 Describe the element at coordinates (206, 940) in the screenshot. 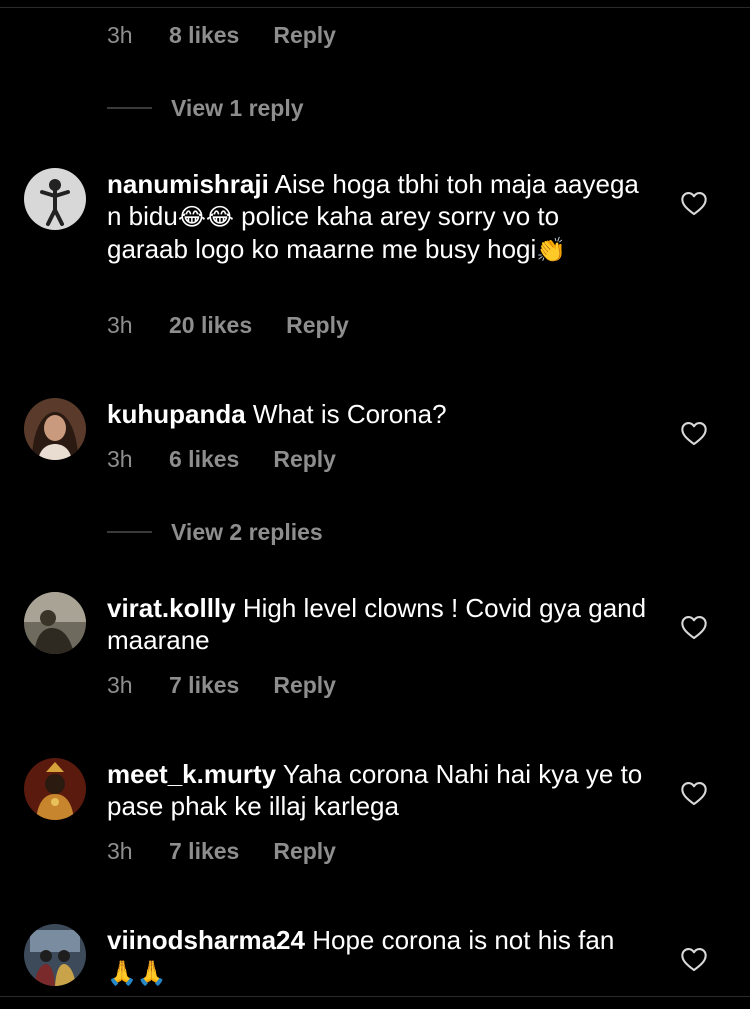

I see `comment-username: viinodsharma24` at that location.